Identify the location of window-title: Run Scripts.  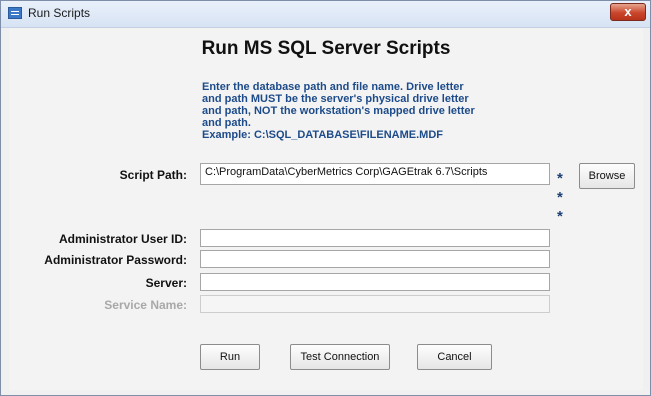
(59, 13).